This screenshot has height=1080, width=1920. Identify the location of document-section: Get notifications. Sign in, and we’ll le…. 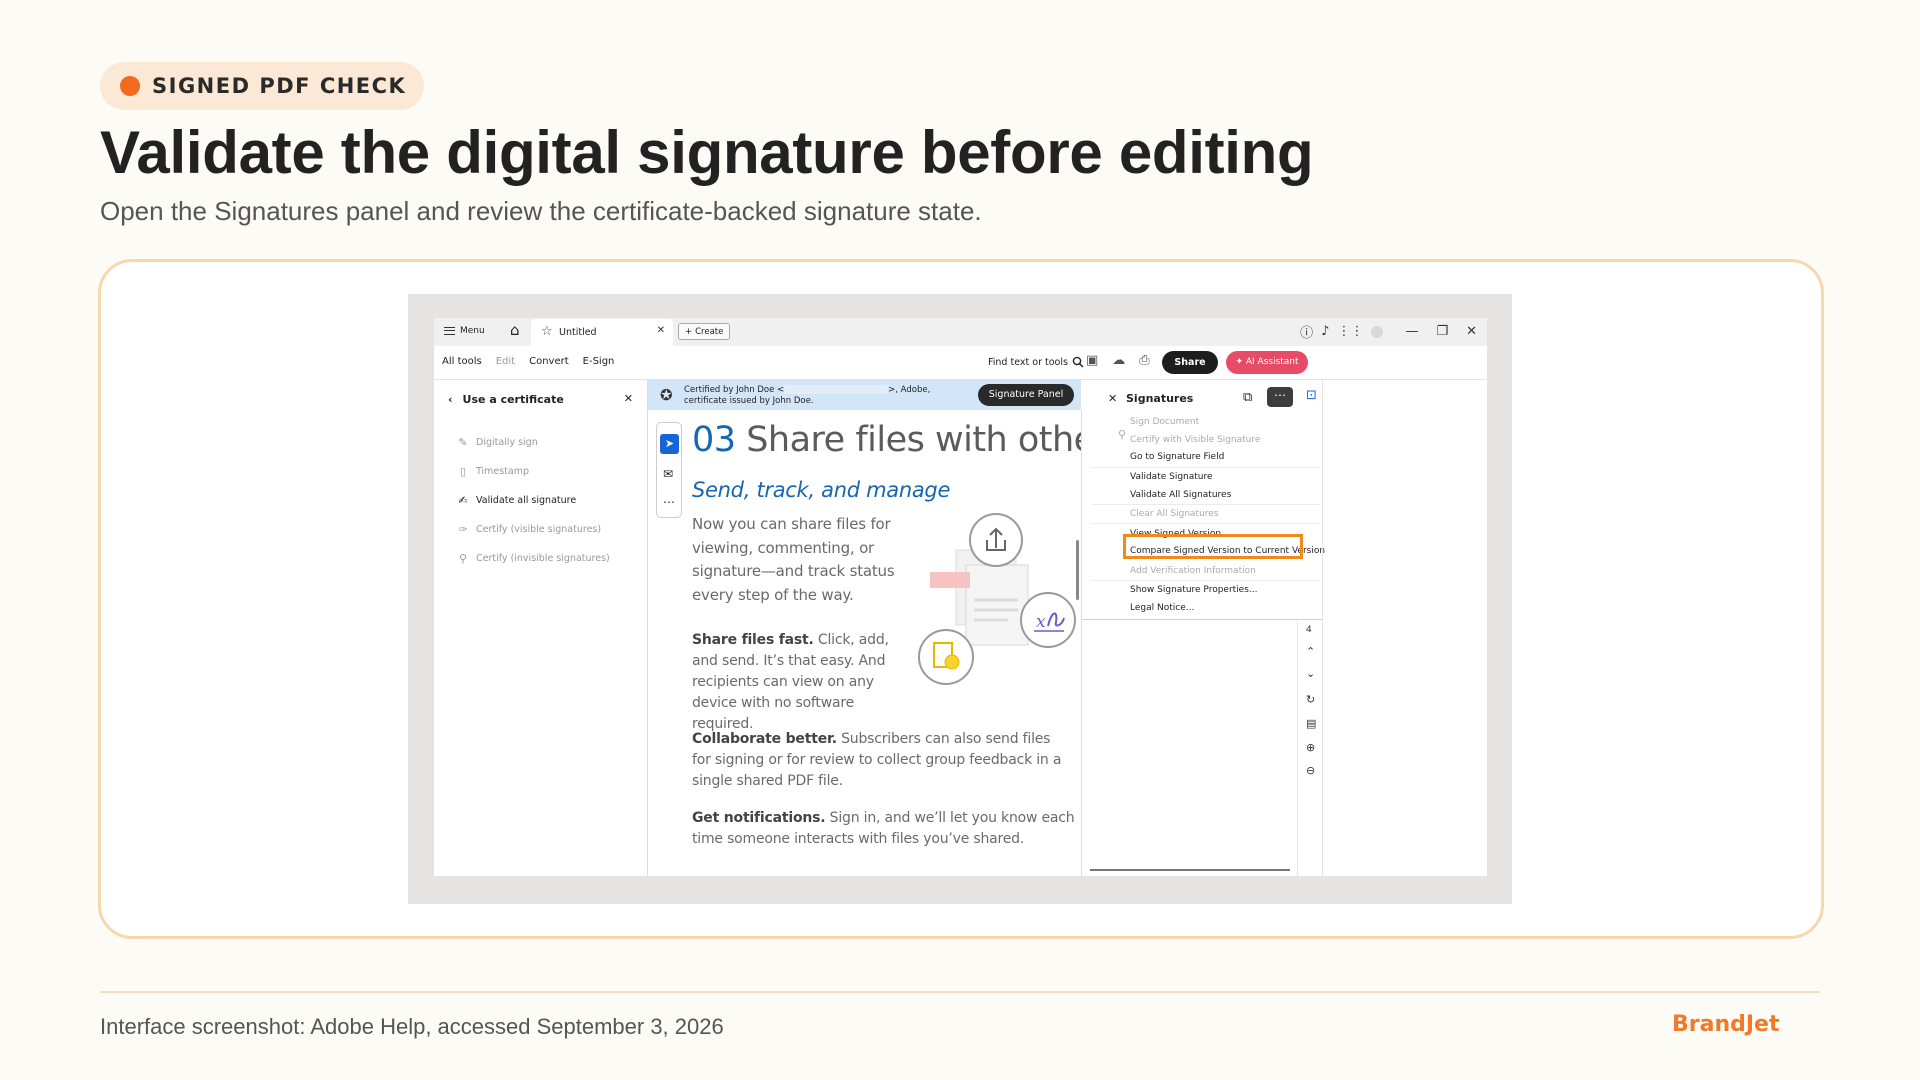
(883, 828).